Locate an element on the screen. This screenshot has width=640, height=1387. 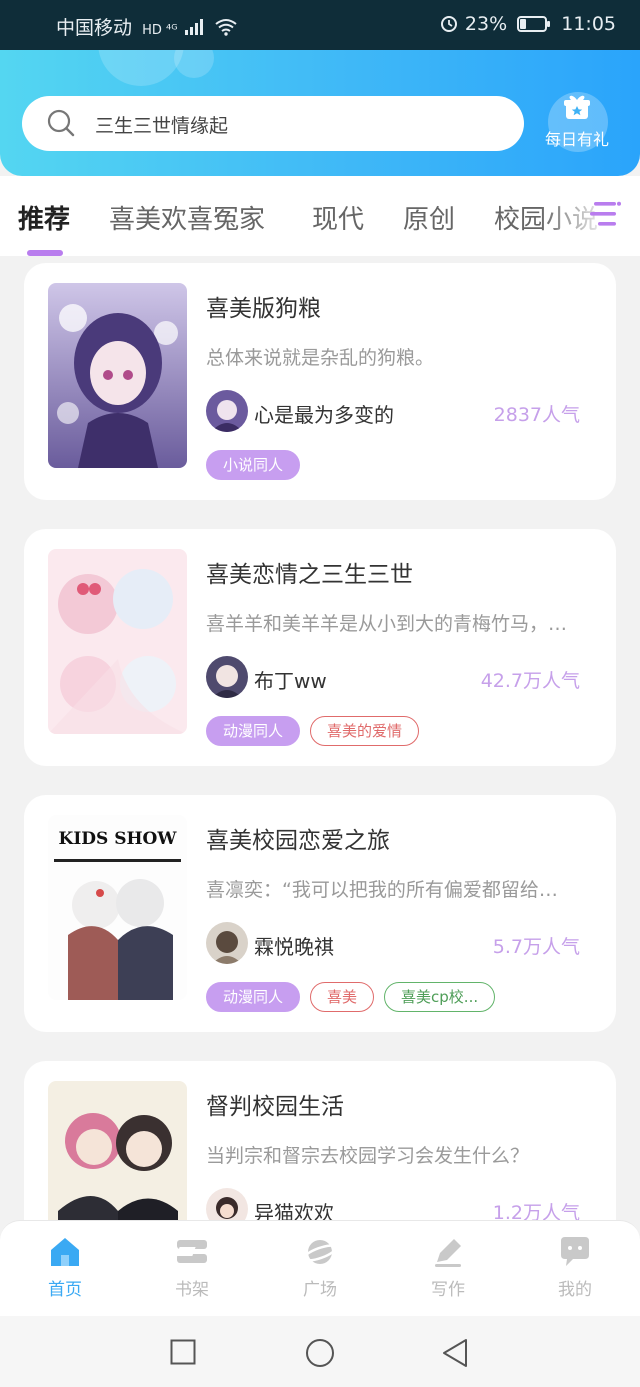
signal-icon is located at coordinates (193, 27).